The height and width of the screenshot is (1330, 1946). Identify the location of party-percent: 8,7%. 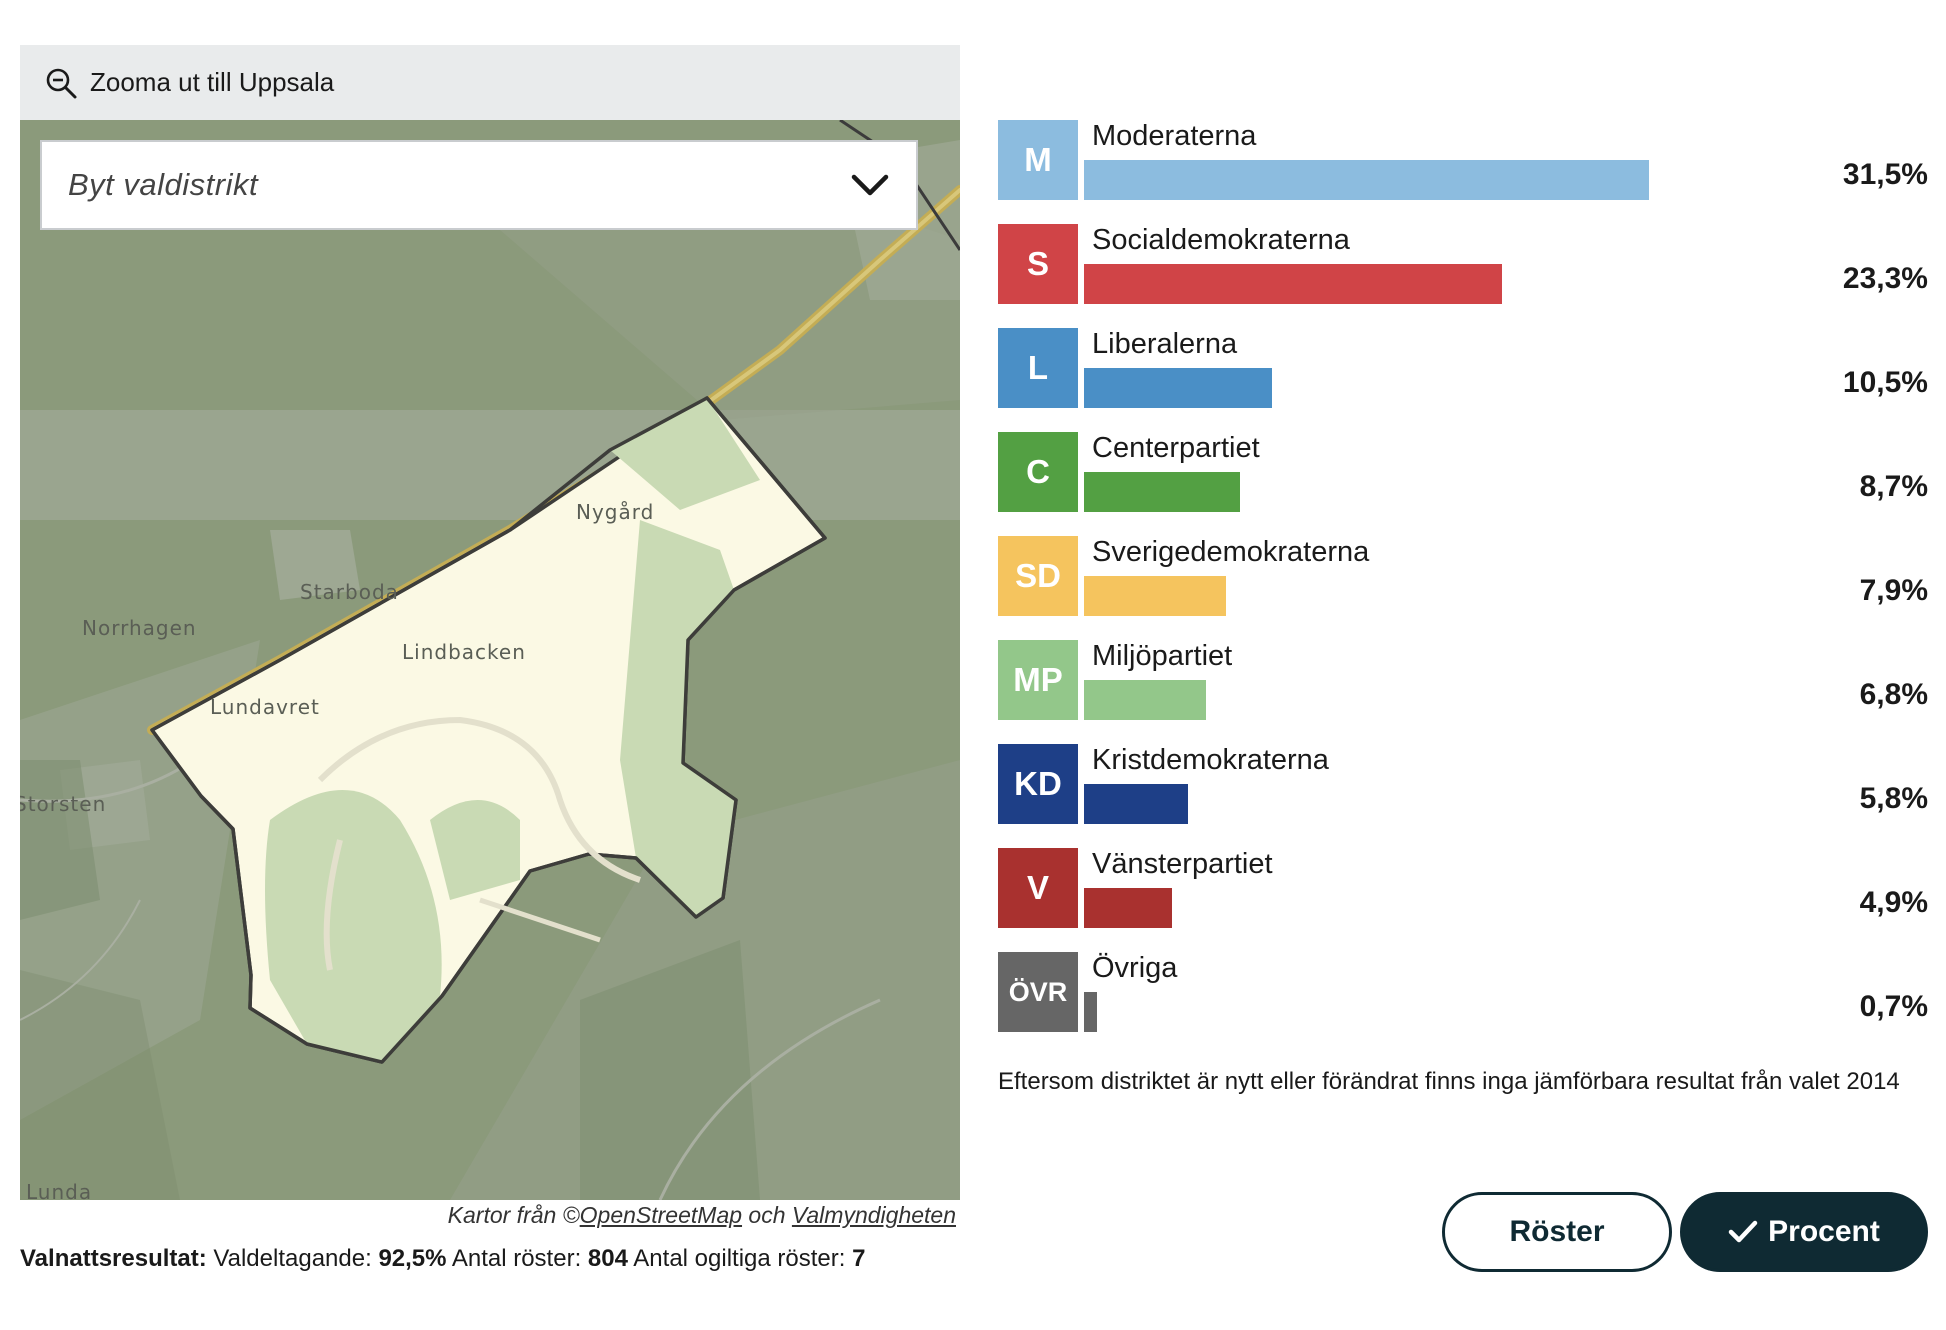
(1893, 486).